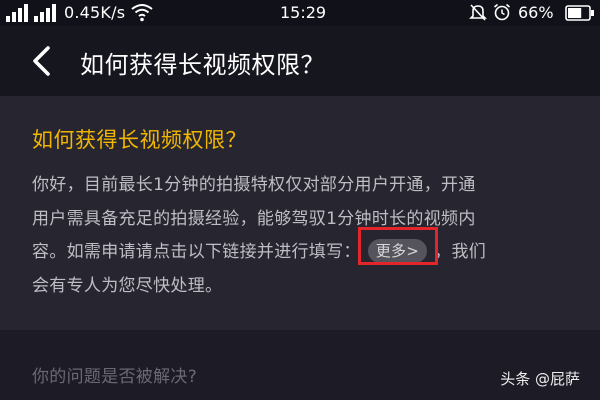 This screenshot has width=600, height=400. What do you see at coordinates (142, 14) in the screenshot?
I see `wifi-icon` at bounding box center [142, 14].